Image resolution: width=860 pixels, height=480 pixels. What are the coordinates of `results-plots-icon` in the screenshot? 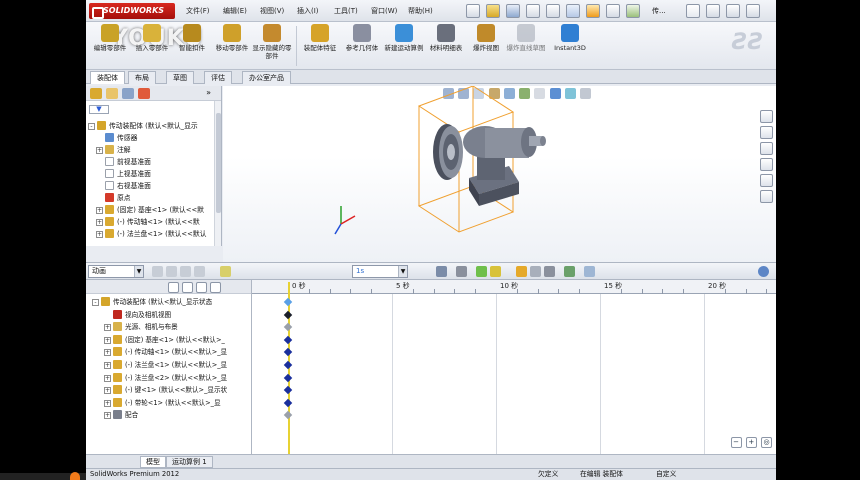 It's located at (589, 271).